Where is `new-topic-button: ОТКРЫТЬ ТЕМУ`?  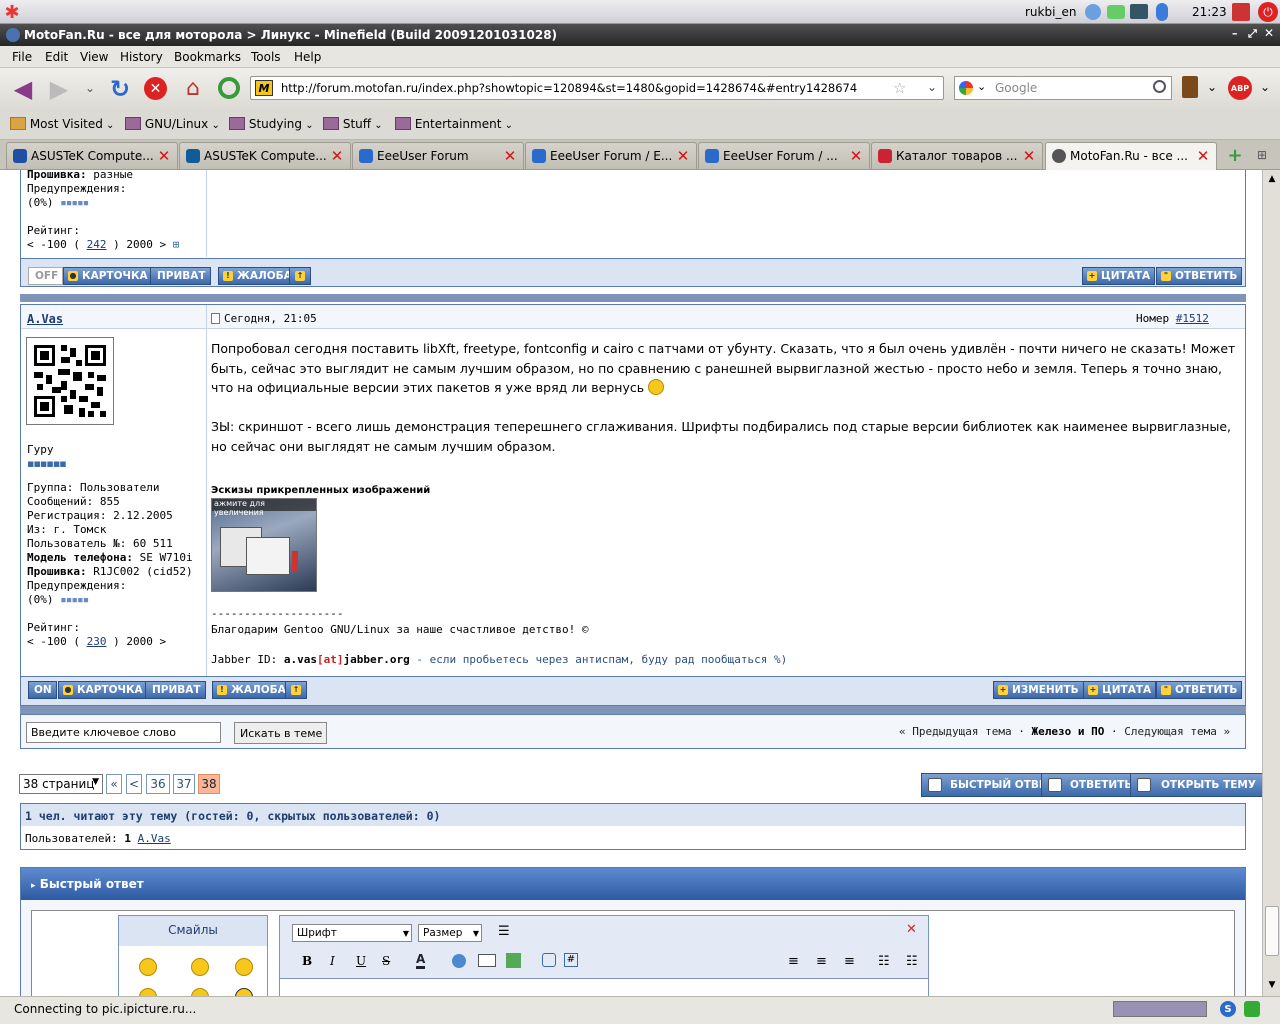
new-topic-button: ОТКРЫТЬ ТЕМУ is located at coordinates (1196, 785).